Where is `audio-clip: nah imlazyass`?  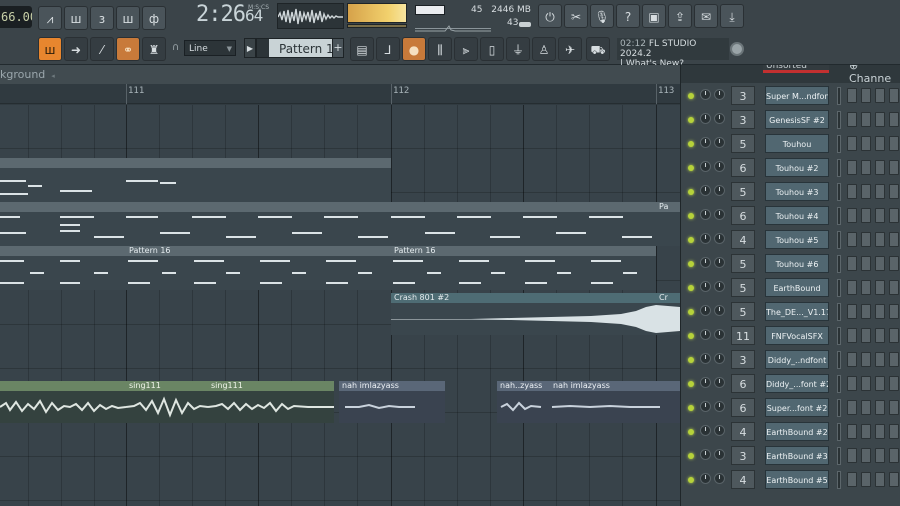
audio-clip: nah imlazyass is located at coordinates (392, 402).